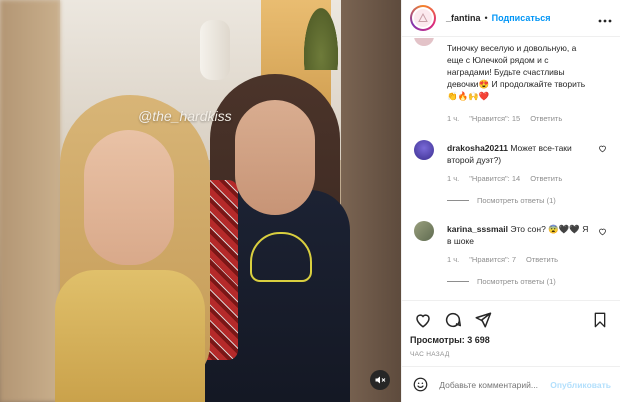  I want to click on post-header: _fantina • Подписаться, so click(511, 18).